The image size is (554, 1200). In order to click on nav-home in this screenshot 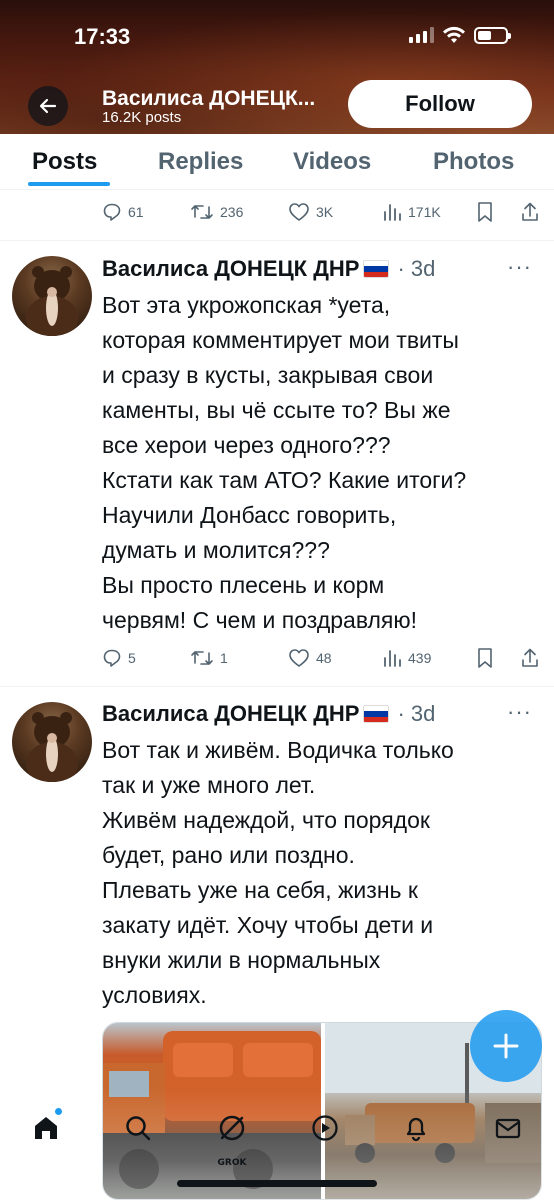, I will do `click(46, 1128)`.